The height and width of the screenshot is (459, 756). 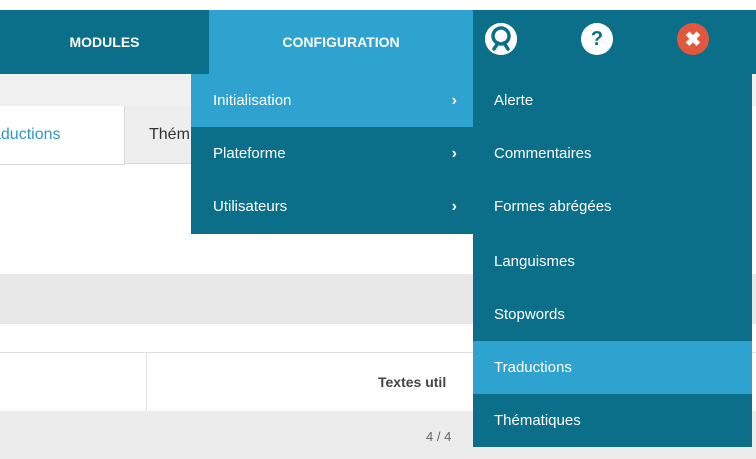 I want to click on submenu-item-initialisation: Initialisation ›, so click(x=332, y=100).